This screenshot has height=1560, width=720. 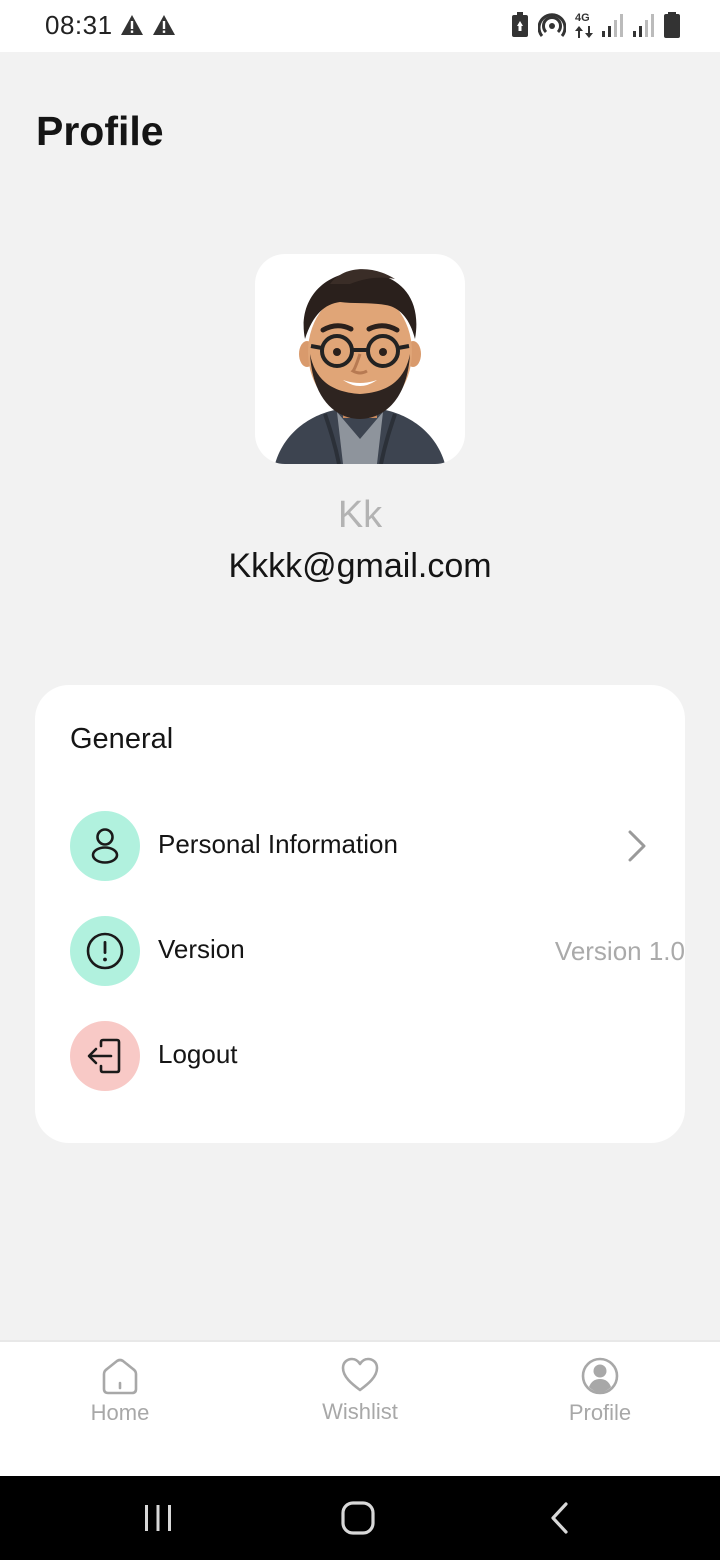 I want to click on heart-icon, so click(x=360, y=1374).